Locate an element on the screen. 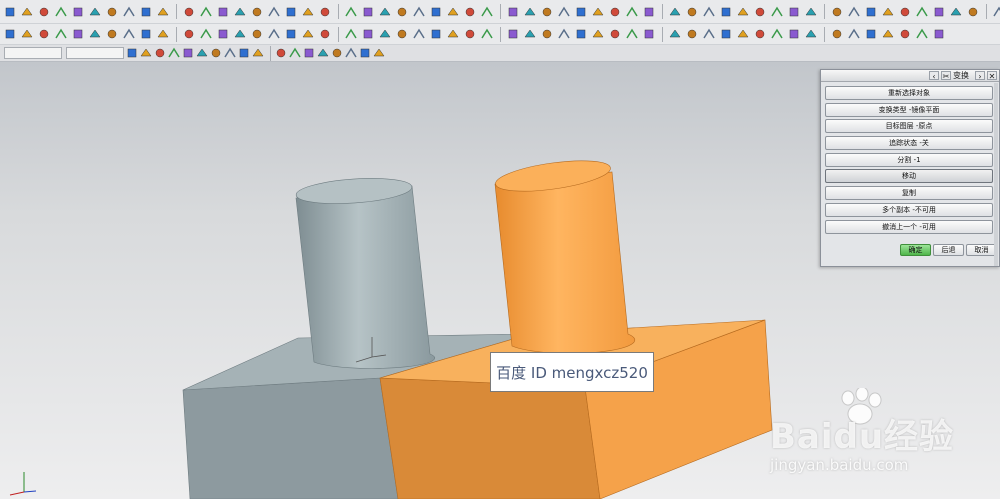  bridge-icon is located at coordinates (256, 34).